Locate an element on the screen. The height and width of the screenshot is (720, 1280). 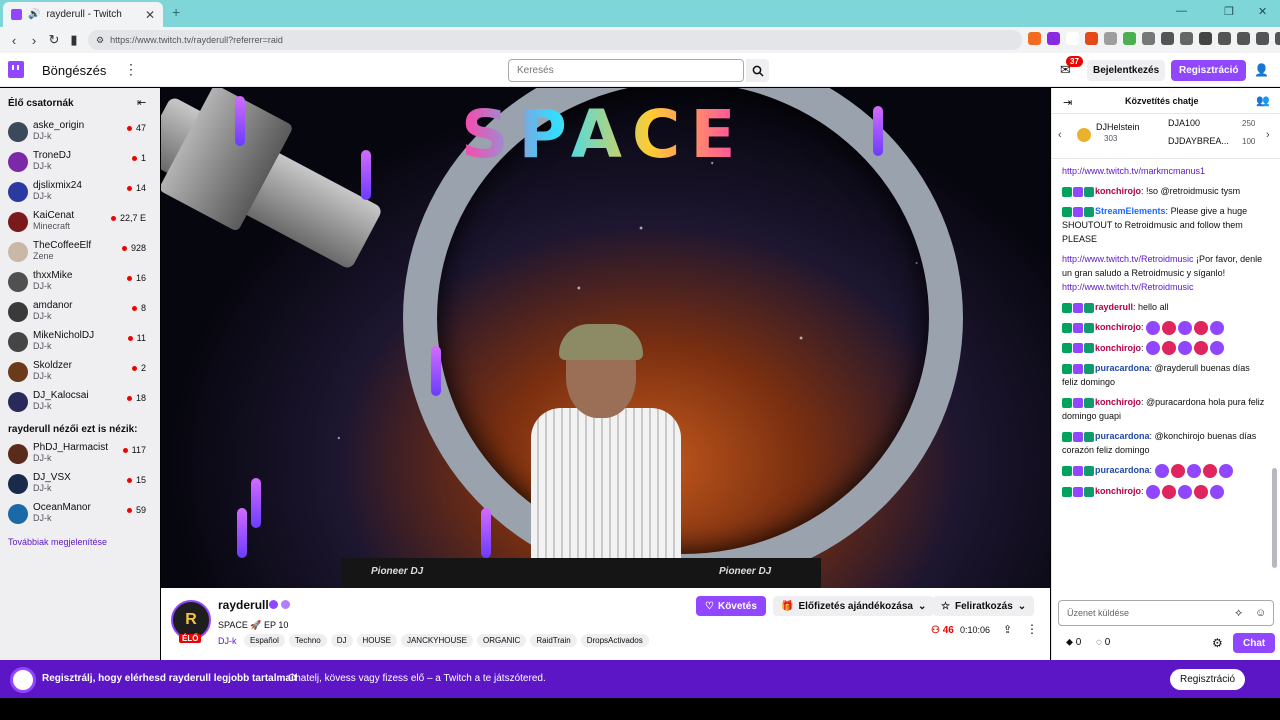
chat-username: StreamElements is located at coordinates (1130, 211).